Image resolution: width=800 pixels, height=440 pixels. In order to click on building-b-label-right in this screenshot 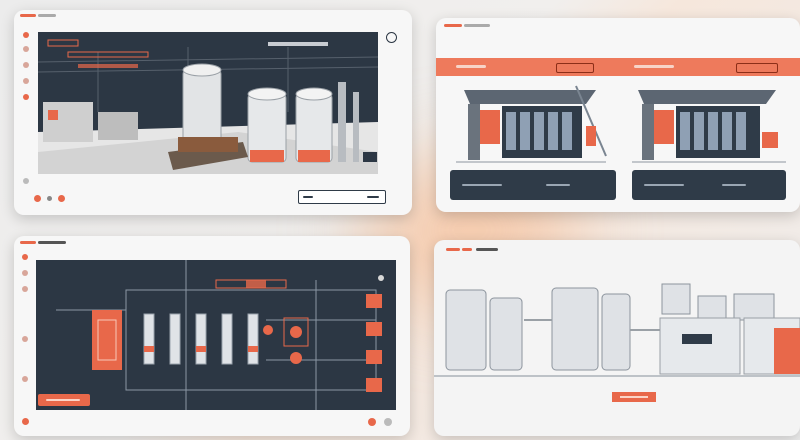, I will do `click(734, 185)`.